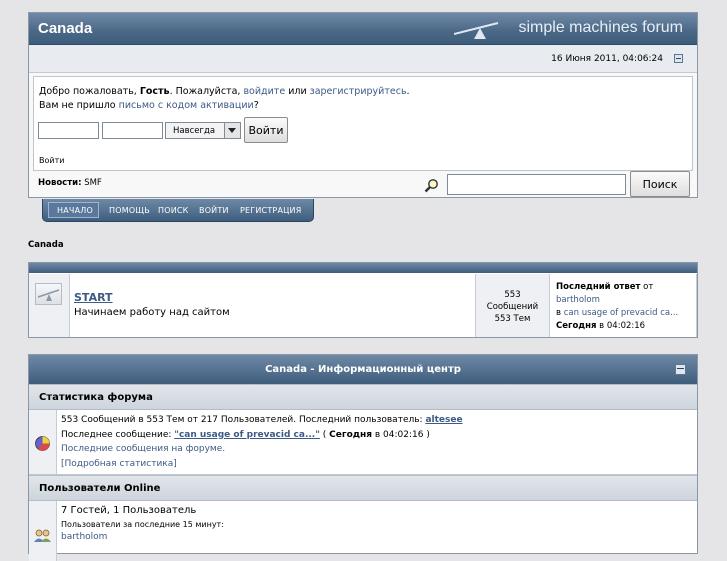 This screenshot has height=561, width=727. What do you see at coordinates (264, 91) in the screenshot?
I see `login-link: войдите` at bounding box center [264, 91].